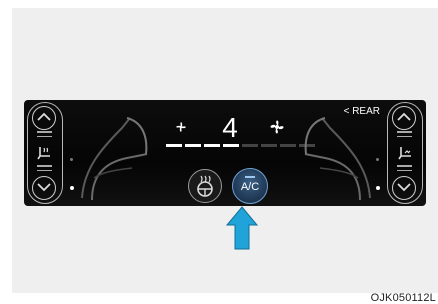 This screenshot has height=304, width=438. Describe the element at coordinates (44, 135) in the screenshot. I see `left-seat-level-bars-top` at that location.